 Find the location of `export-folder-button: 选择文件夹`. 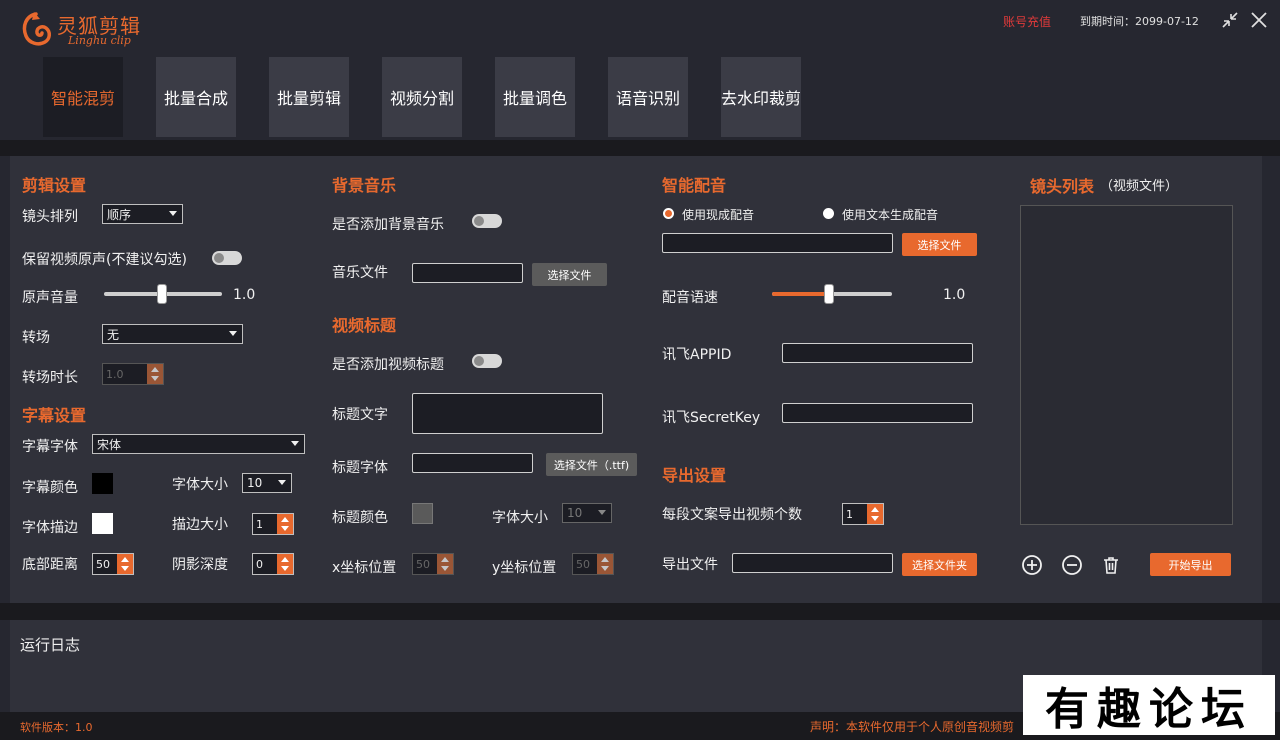

export-folder-button: 选择文件夹 is located at coordinates (939, 564).